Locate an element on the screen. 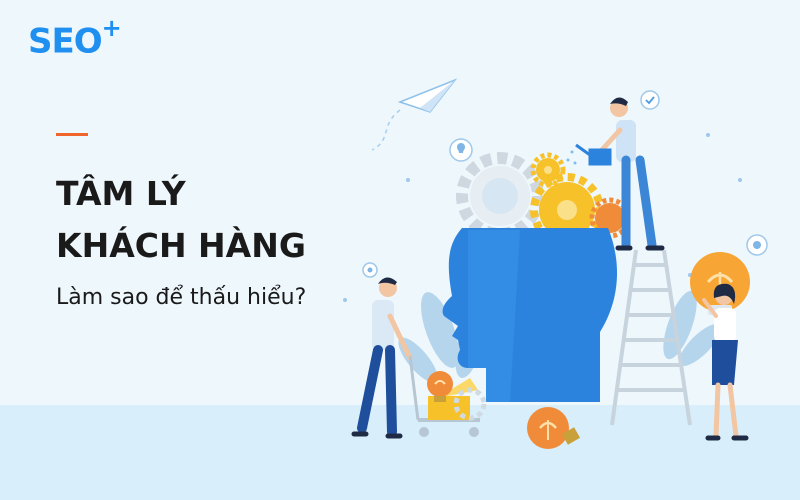  paper-plane-icon is located at coordinates (414, 114).